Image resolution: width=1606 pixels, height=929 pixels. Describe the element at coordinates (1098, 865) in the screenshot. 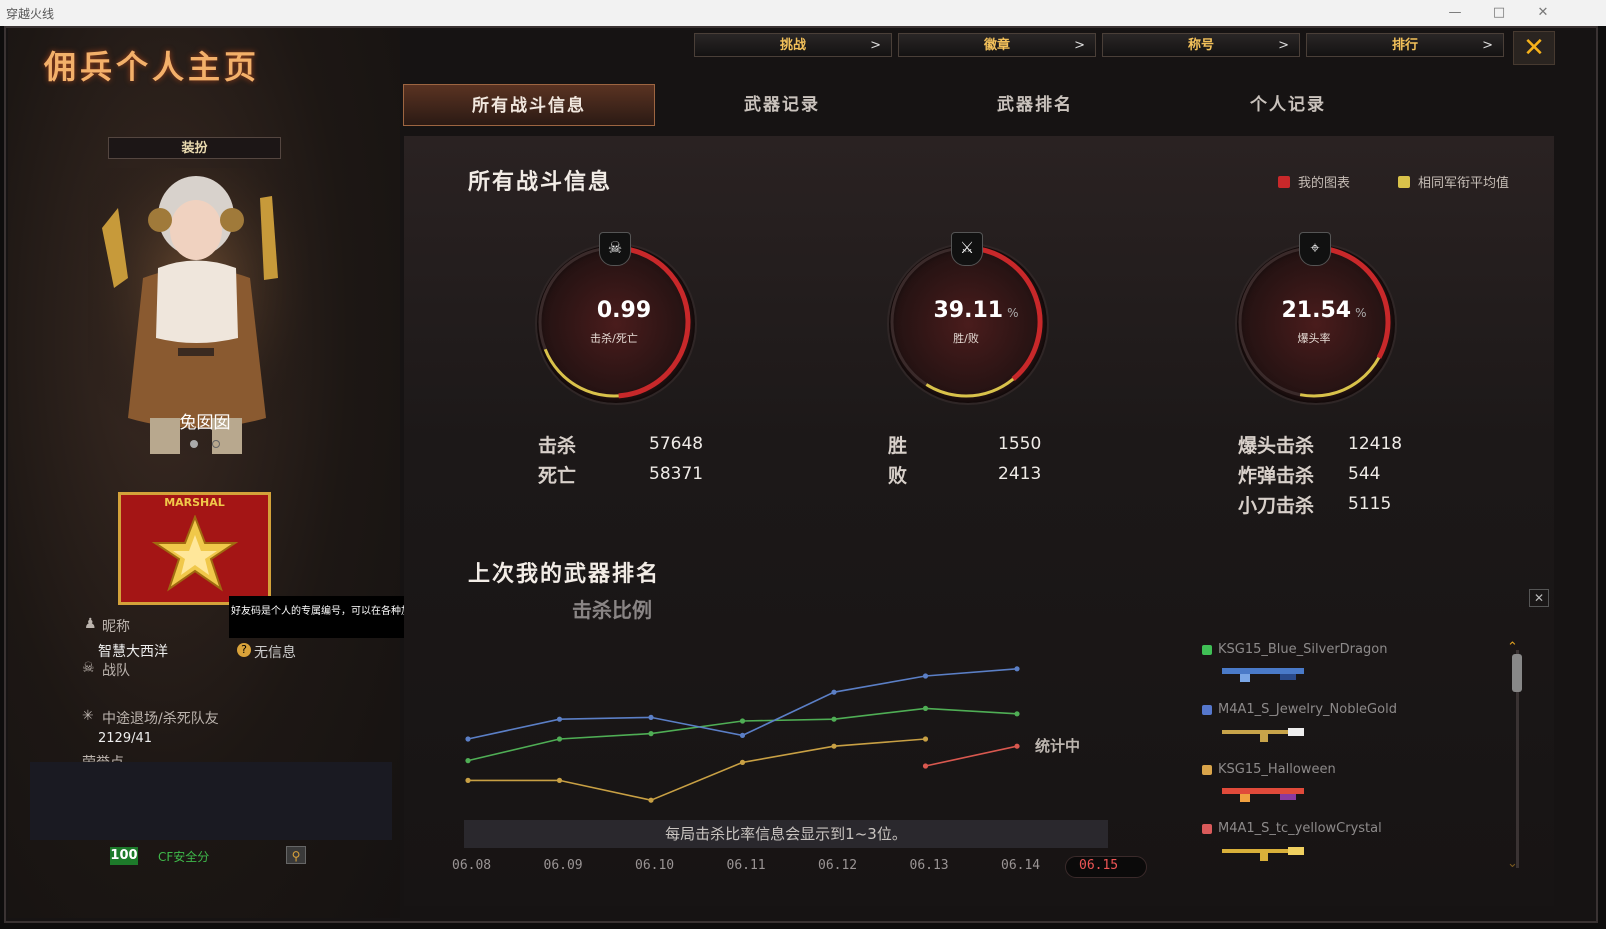

I see `x-tick-label: 06.15` at that location.